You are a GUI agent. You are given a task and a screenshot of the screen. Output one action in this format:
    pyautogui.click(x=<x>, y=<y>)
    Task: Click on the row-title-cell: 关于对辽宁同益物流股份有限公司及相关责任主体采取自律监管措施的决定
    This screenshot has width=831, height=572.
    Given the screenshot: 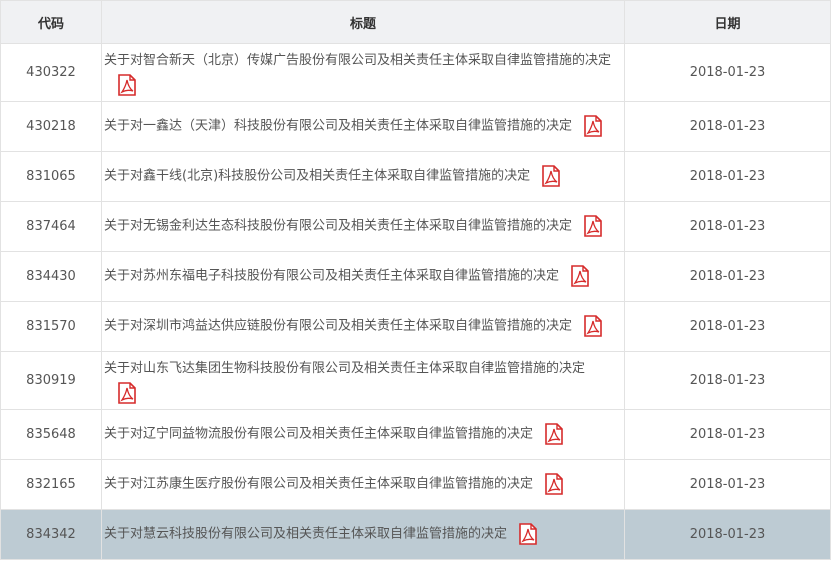 What is the action you would take?
    pyautogui.click(x=363, y=434)
    